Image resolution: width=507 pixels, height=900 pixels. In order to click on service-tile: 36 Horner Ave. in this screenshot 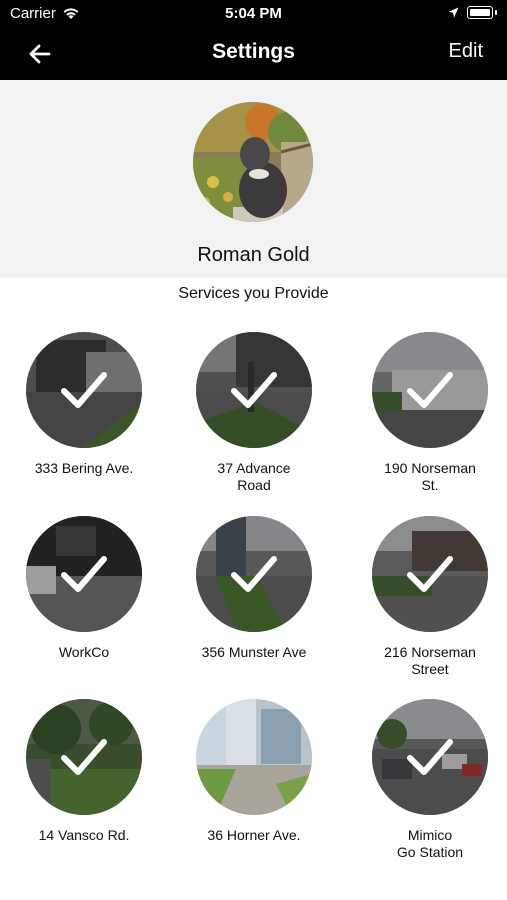, I will do `click(254, 784)`.